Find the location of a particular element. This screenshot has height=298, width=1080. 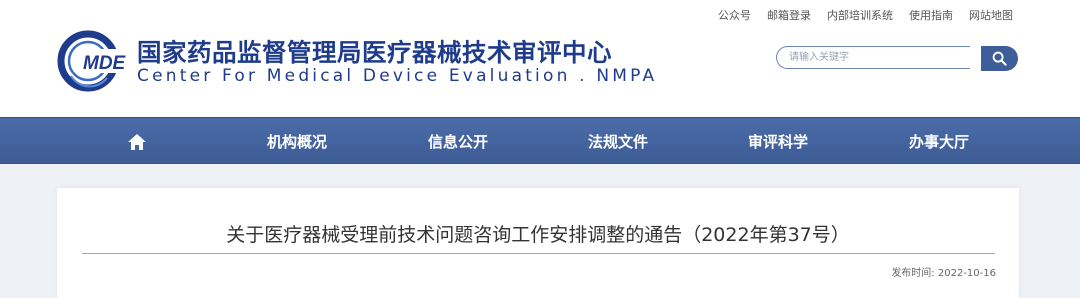

nav-item-service-hall: 办事大厅 is located at coordinates (939, 141).